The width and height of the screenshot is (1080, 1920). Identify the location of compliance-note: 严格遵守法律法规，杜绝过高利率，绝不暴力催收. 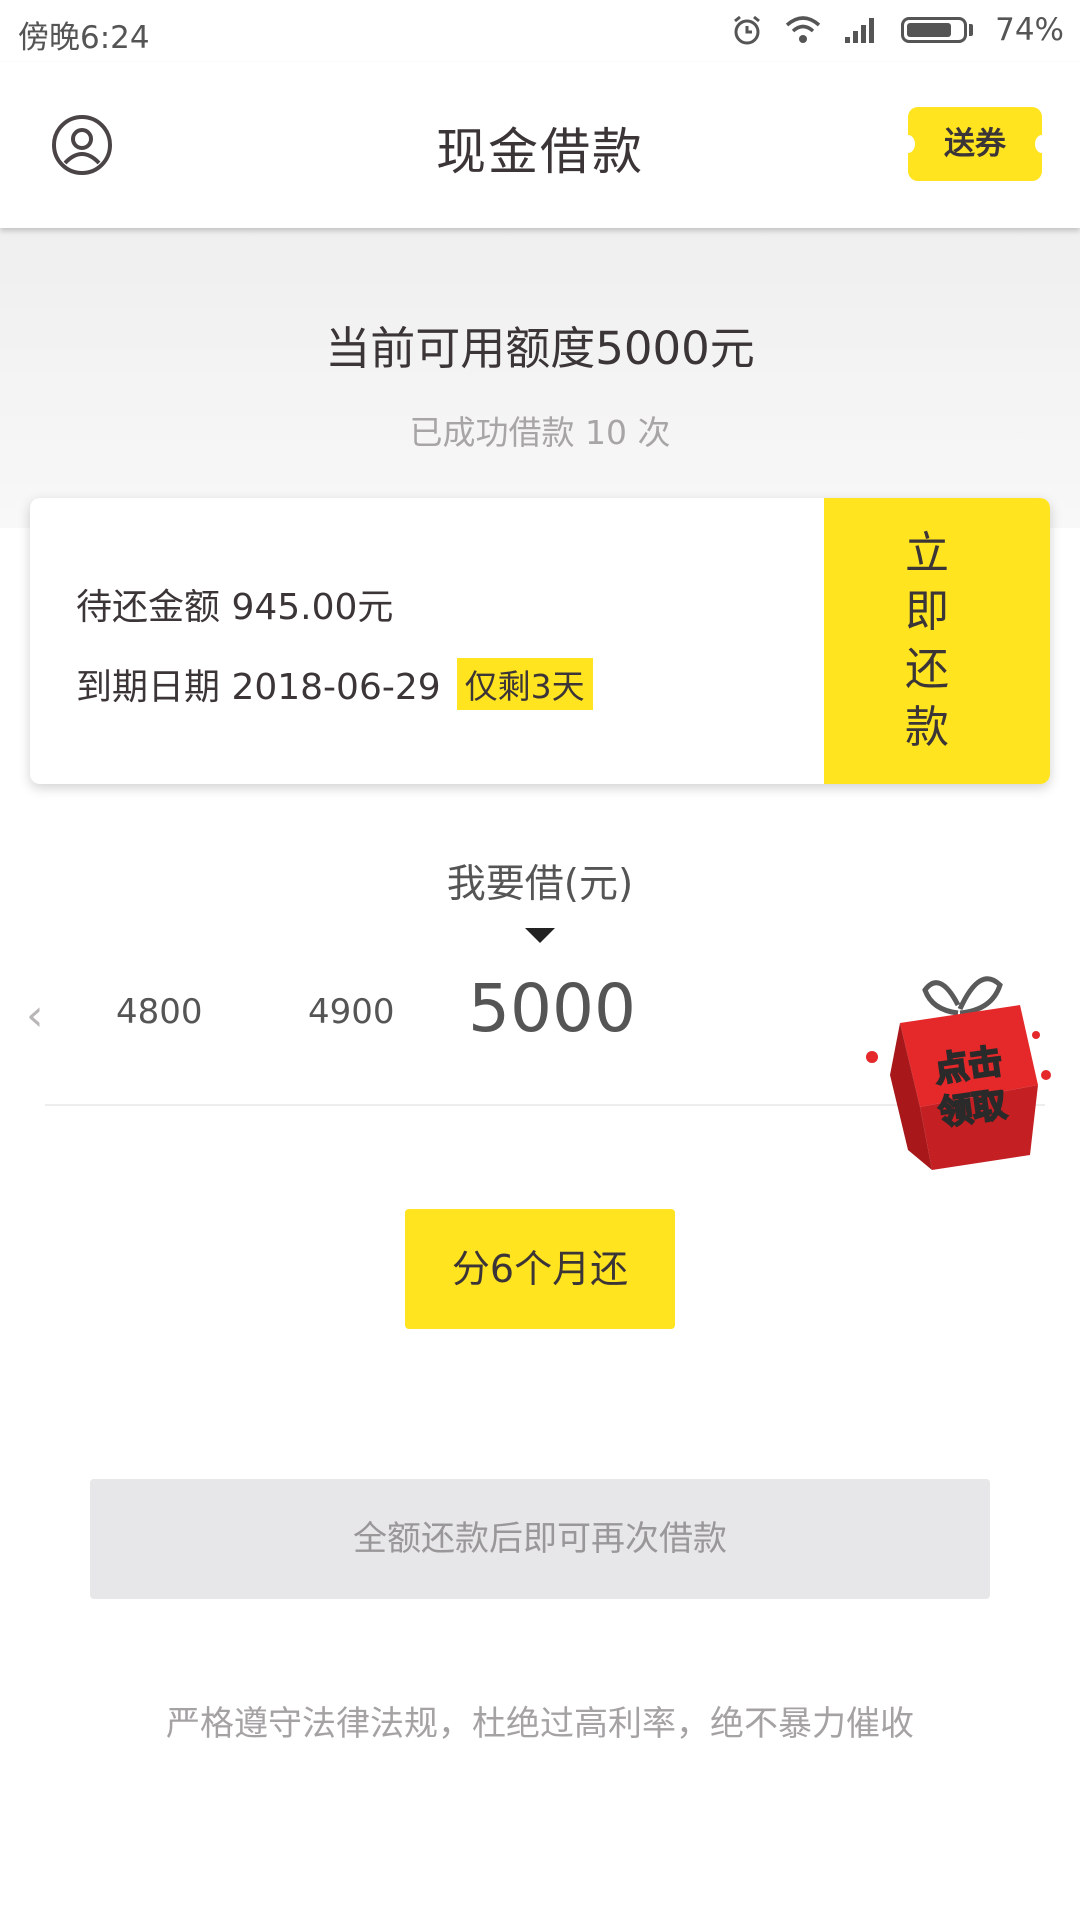
(540, 1724).